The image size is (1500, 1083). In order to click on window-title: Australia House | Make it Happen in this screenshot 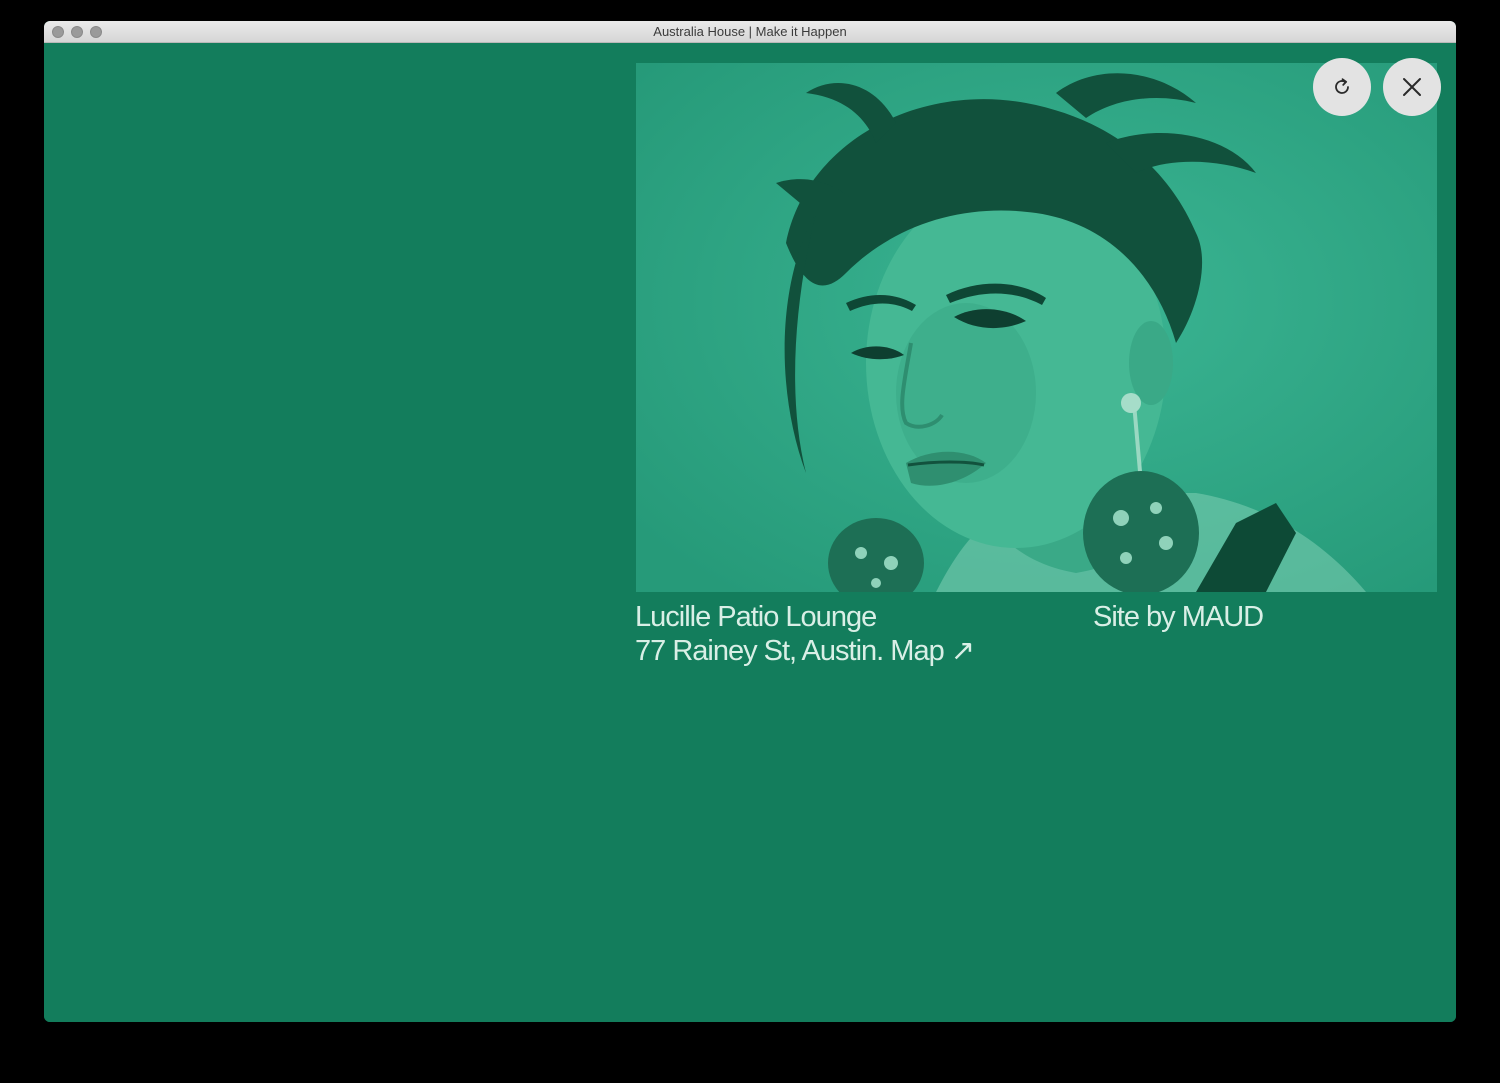, I will do `click(750, 31)`.